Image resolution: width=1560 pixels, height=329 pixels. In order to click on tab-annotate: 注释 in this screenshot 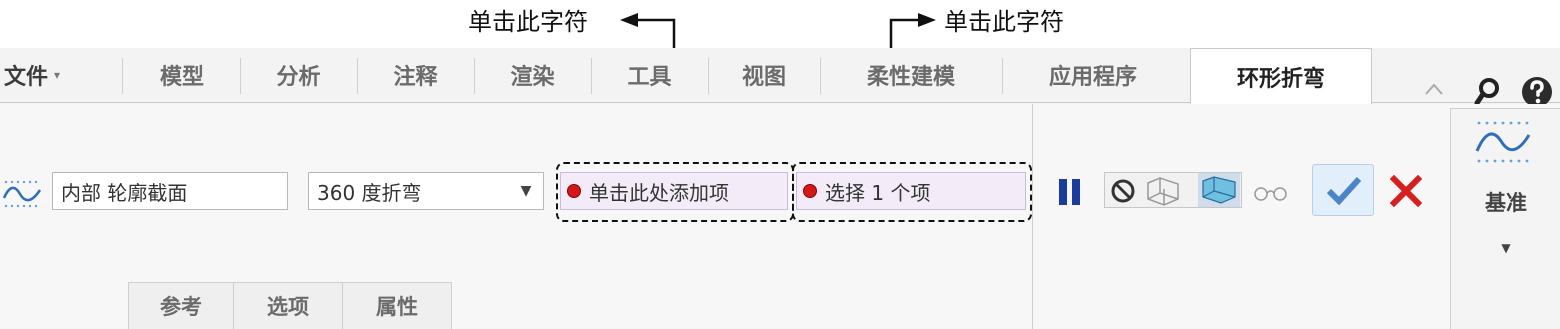, I will do `click(415, 75)`.